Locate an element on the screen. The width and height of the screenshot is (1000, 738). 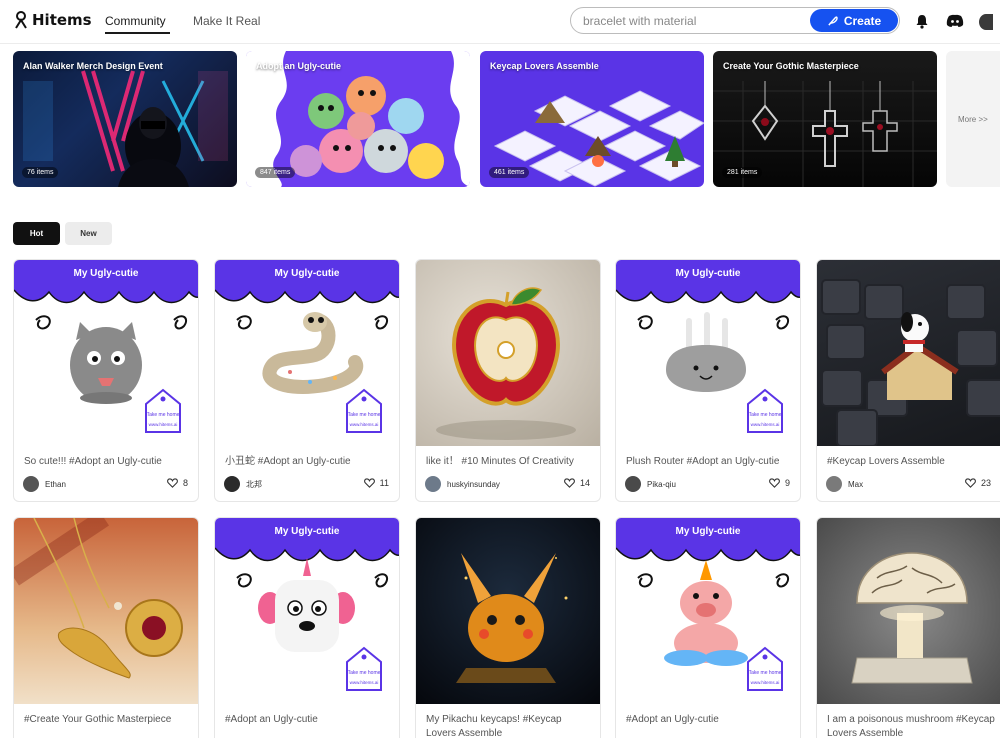
hitems-logo-icon is located at coordinates (21, 20).